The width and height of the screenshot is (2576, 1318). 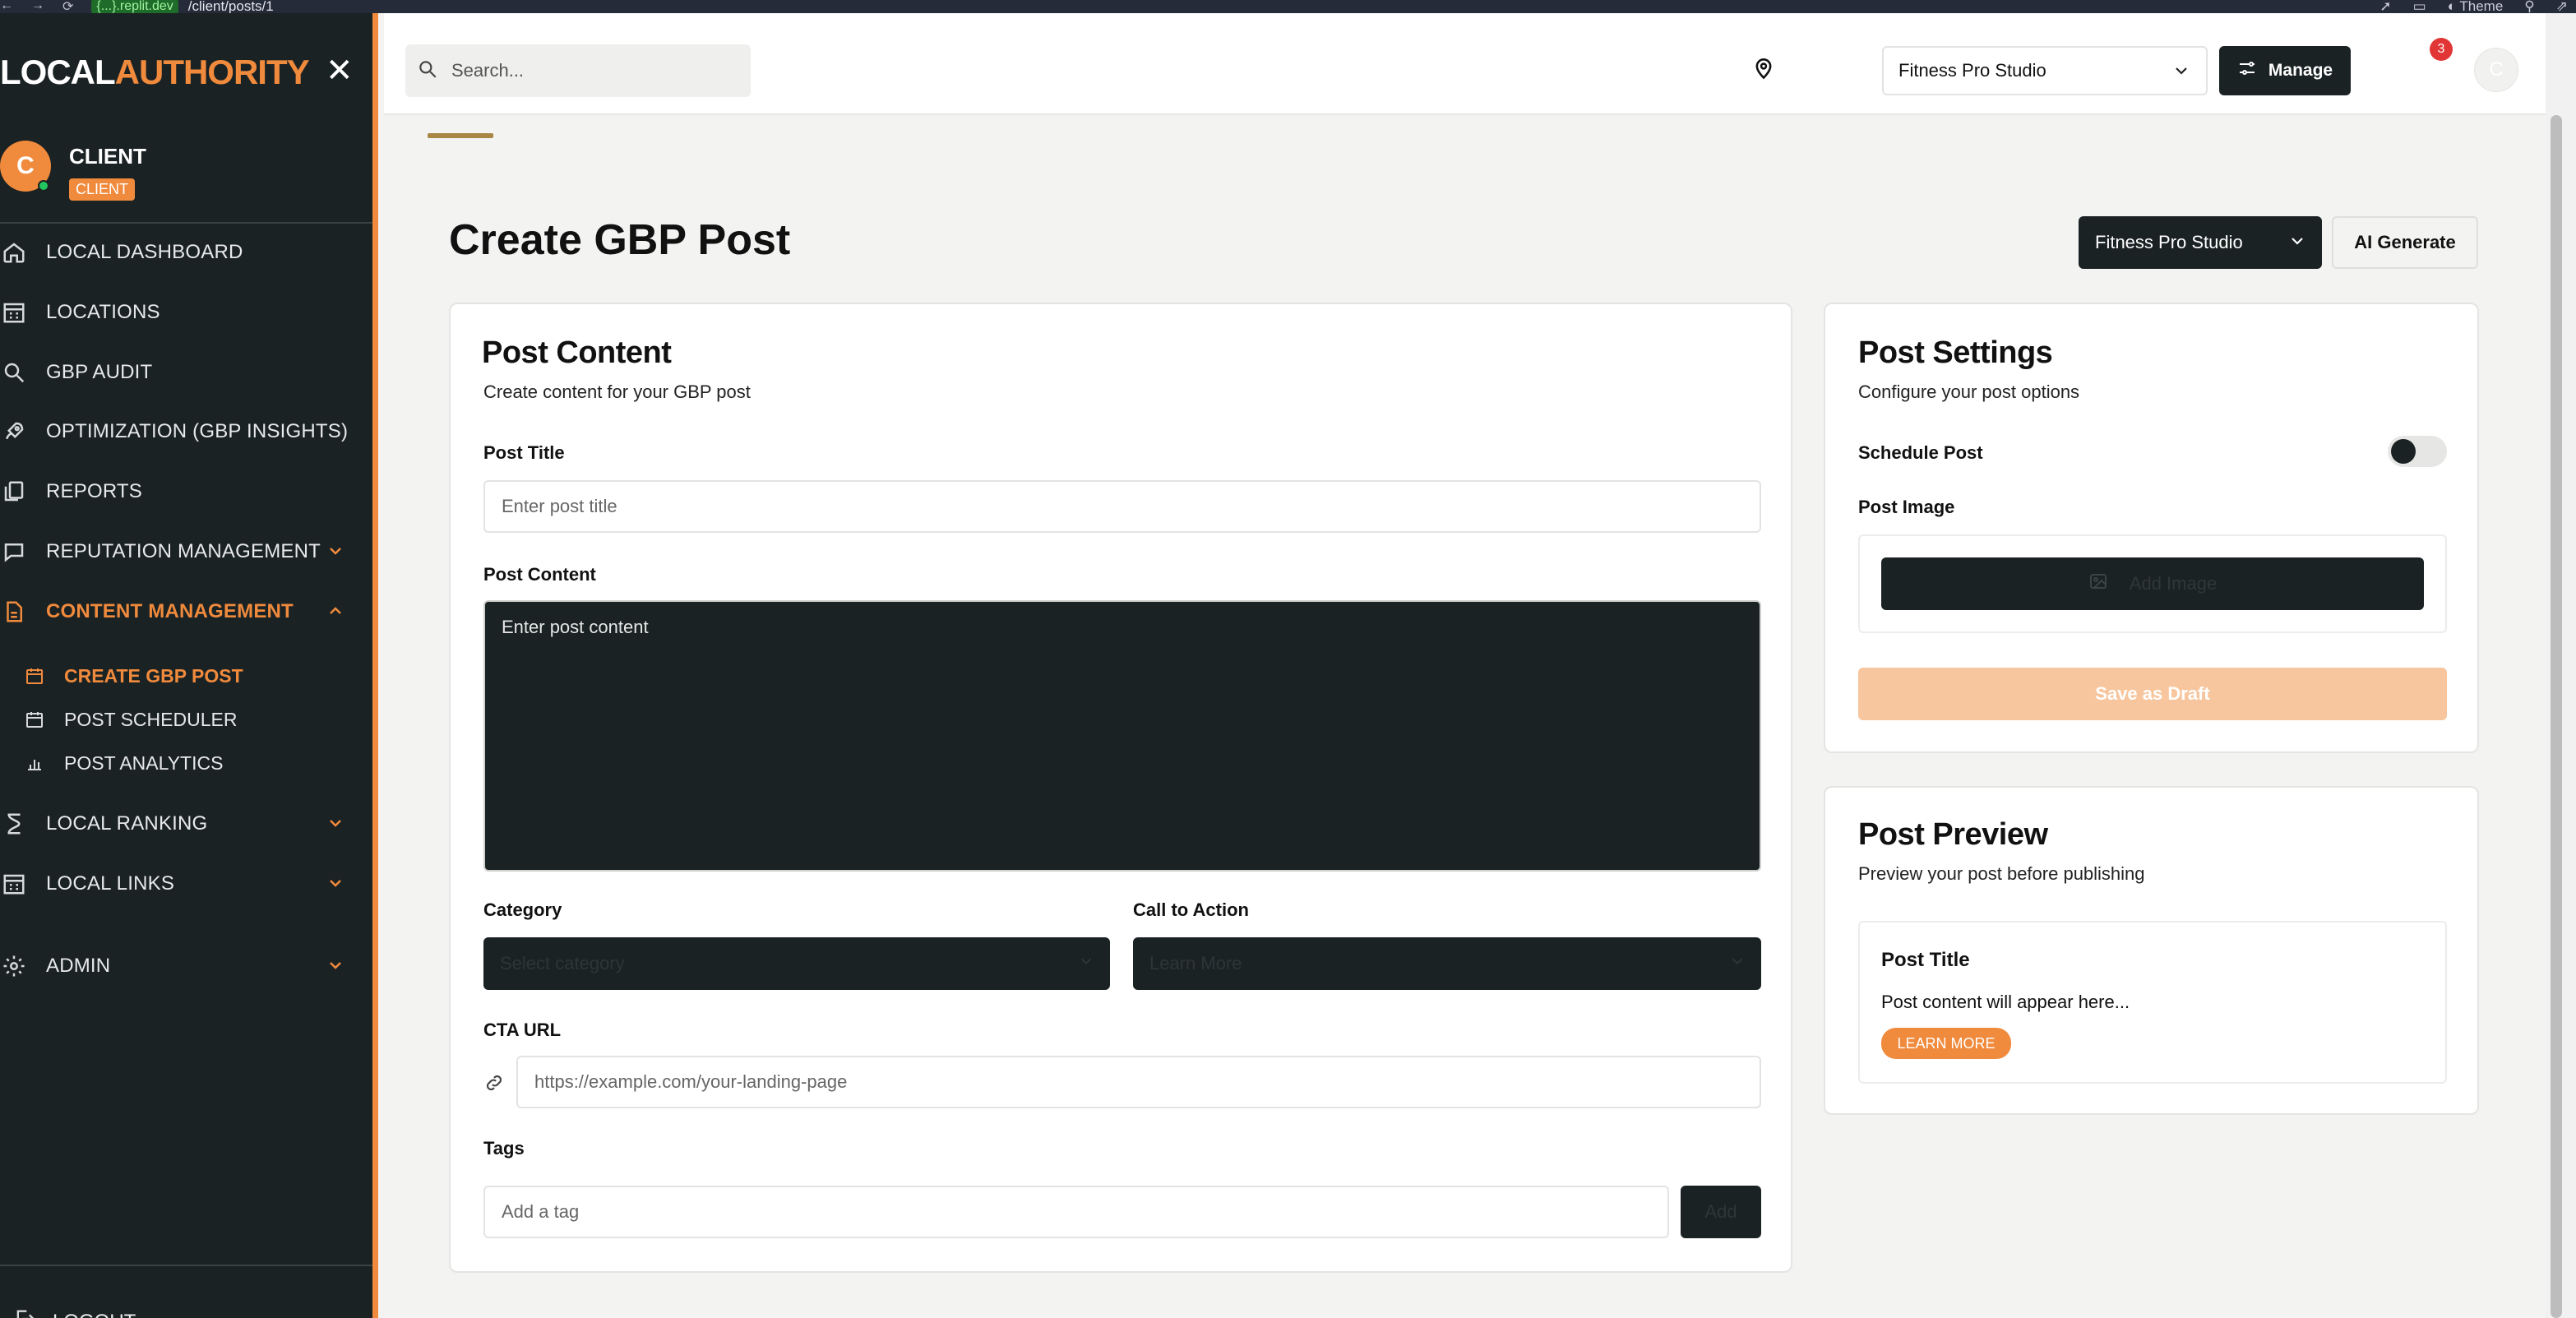 I want to click on avatar-initial: C, so click(x=25, y=165).